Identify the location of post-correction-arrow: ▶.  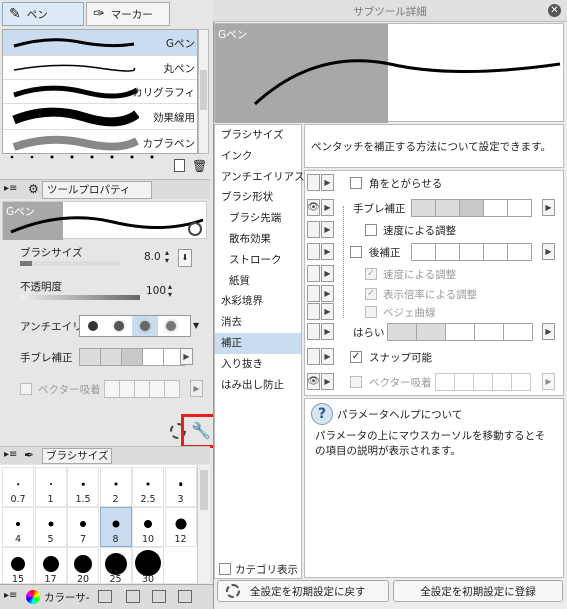
(548, 251).